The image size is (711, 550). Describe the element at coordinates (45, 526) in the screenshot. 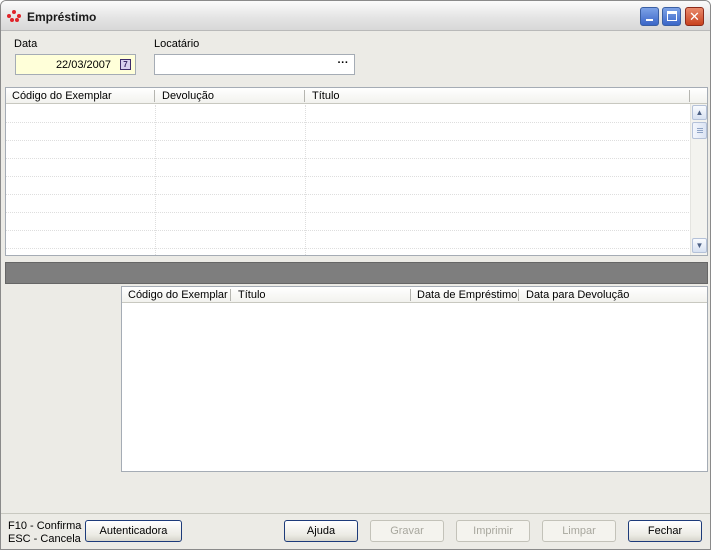

I see `hint-confirm: F10 - Confirma` at that location.